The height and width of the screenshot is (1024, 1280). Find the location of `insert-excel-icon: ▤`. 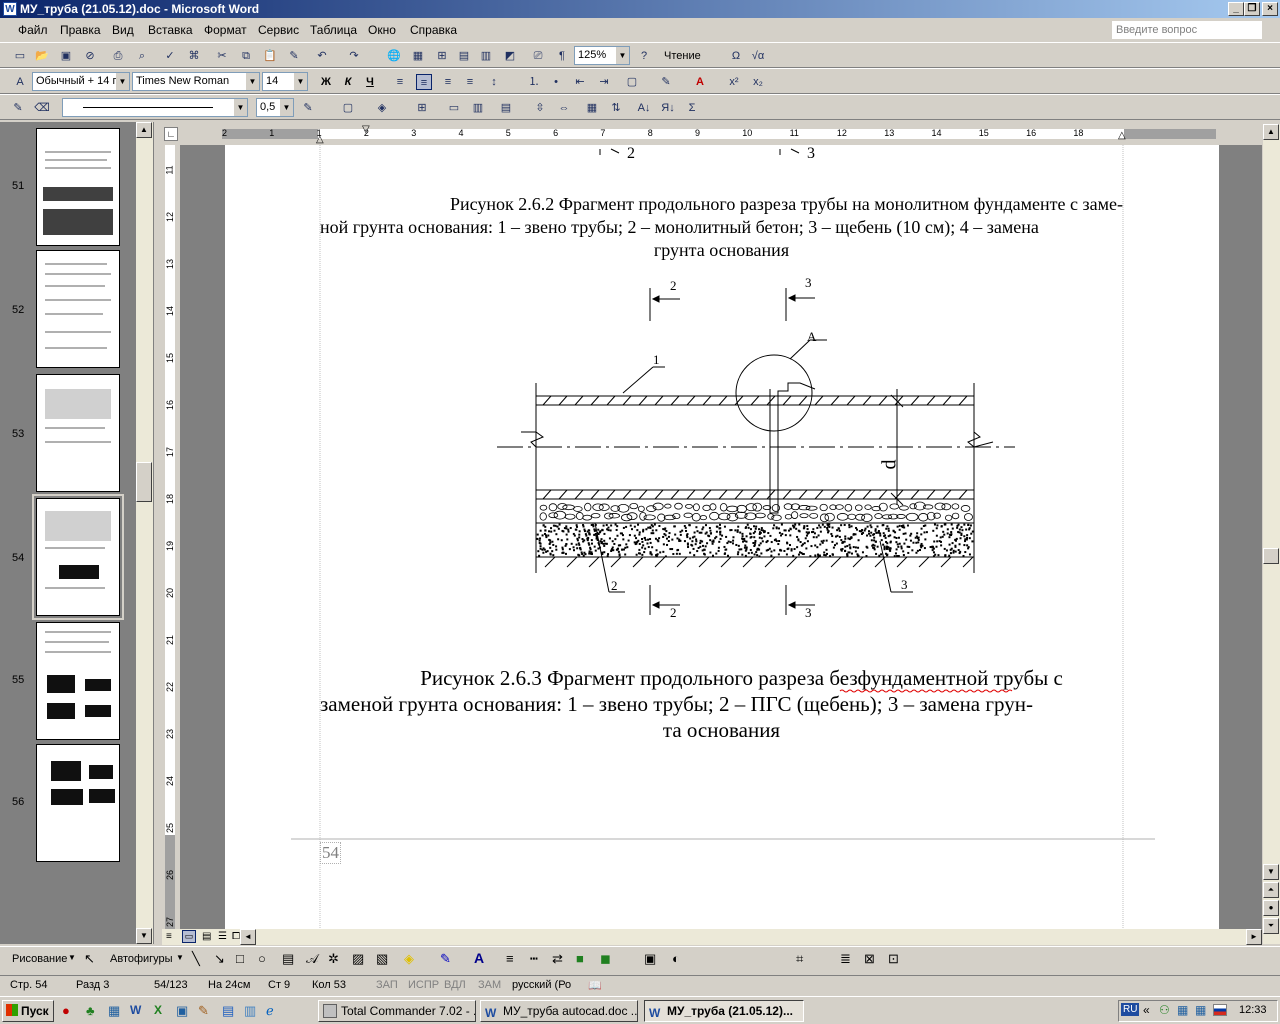

insert-excel-icon: ▤ is located at coordinates (464, 56).